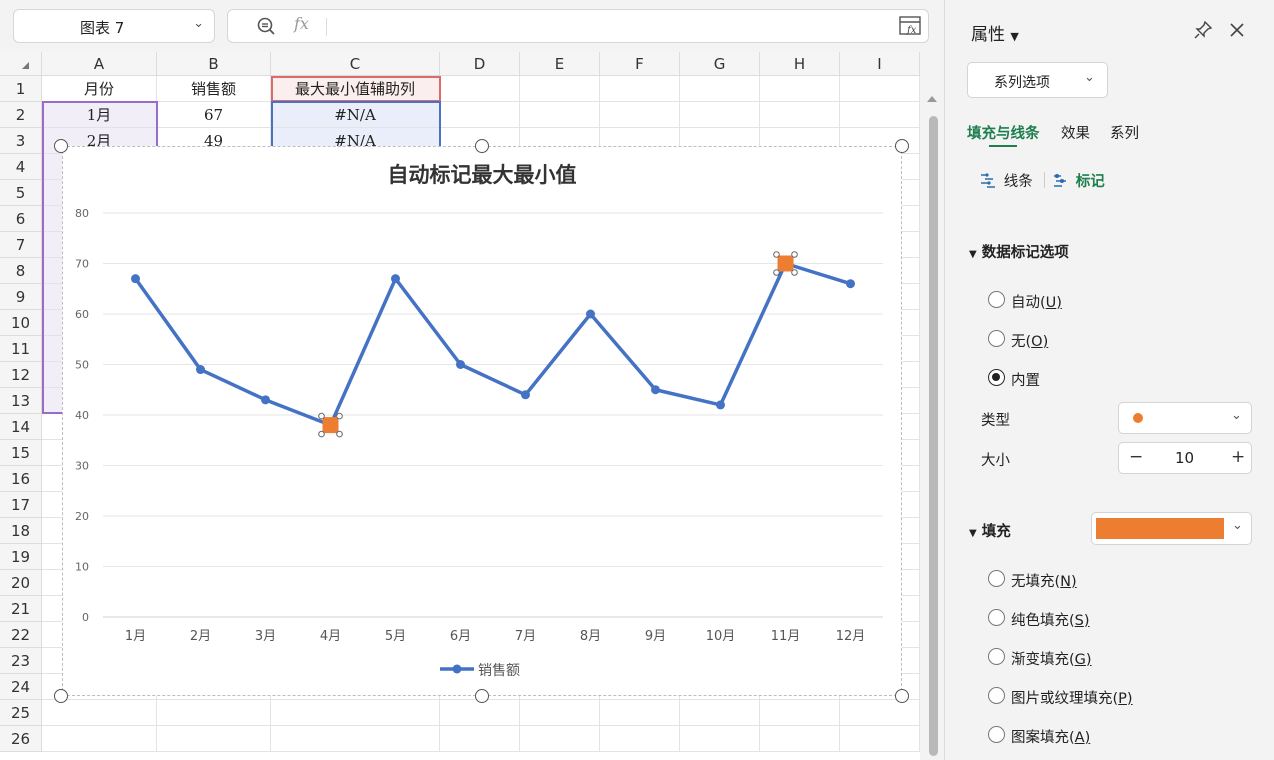 This screenshot has height=760, width=1274. Describe the element at coordinates (21, 453) in the screenshot. I see `row-header: 15` at that location.